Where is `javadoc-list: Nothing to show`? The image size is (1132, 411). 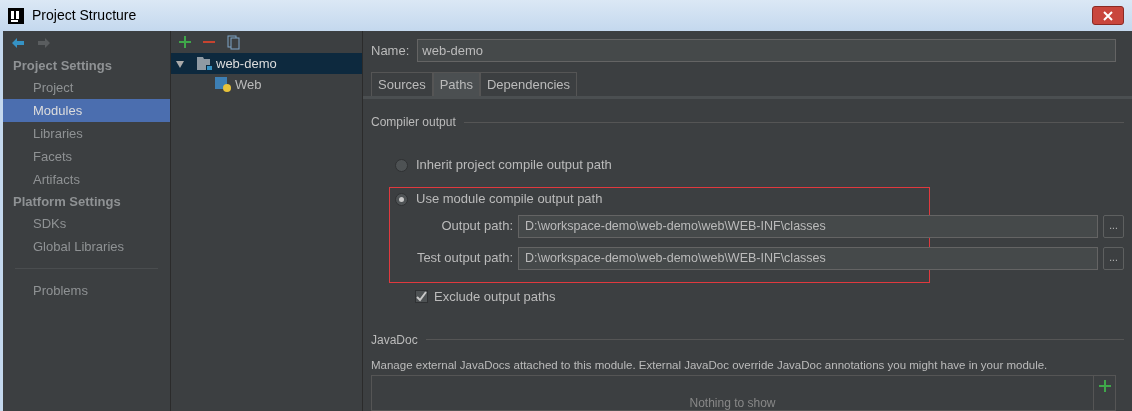
javadoc-list: Nothing to show is located at coordinates (743, 392).